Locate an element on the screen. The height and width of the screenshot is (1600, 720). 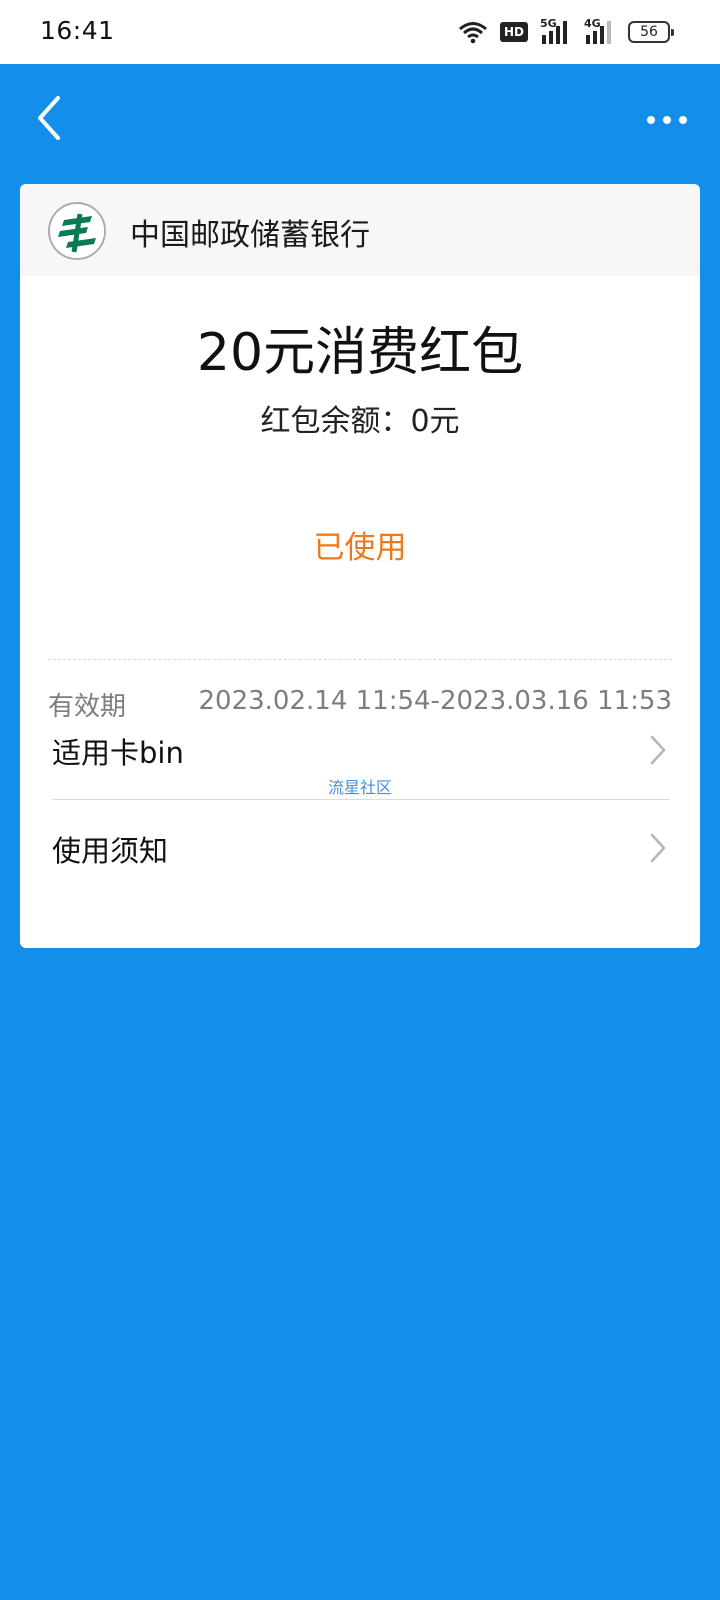
watermark-text: 流星社区 is located at coordinates (359, 787).